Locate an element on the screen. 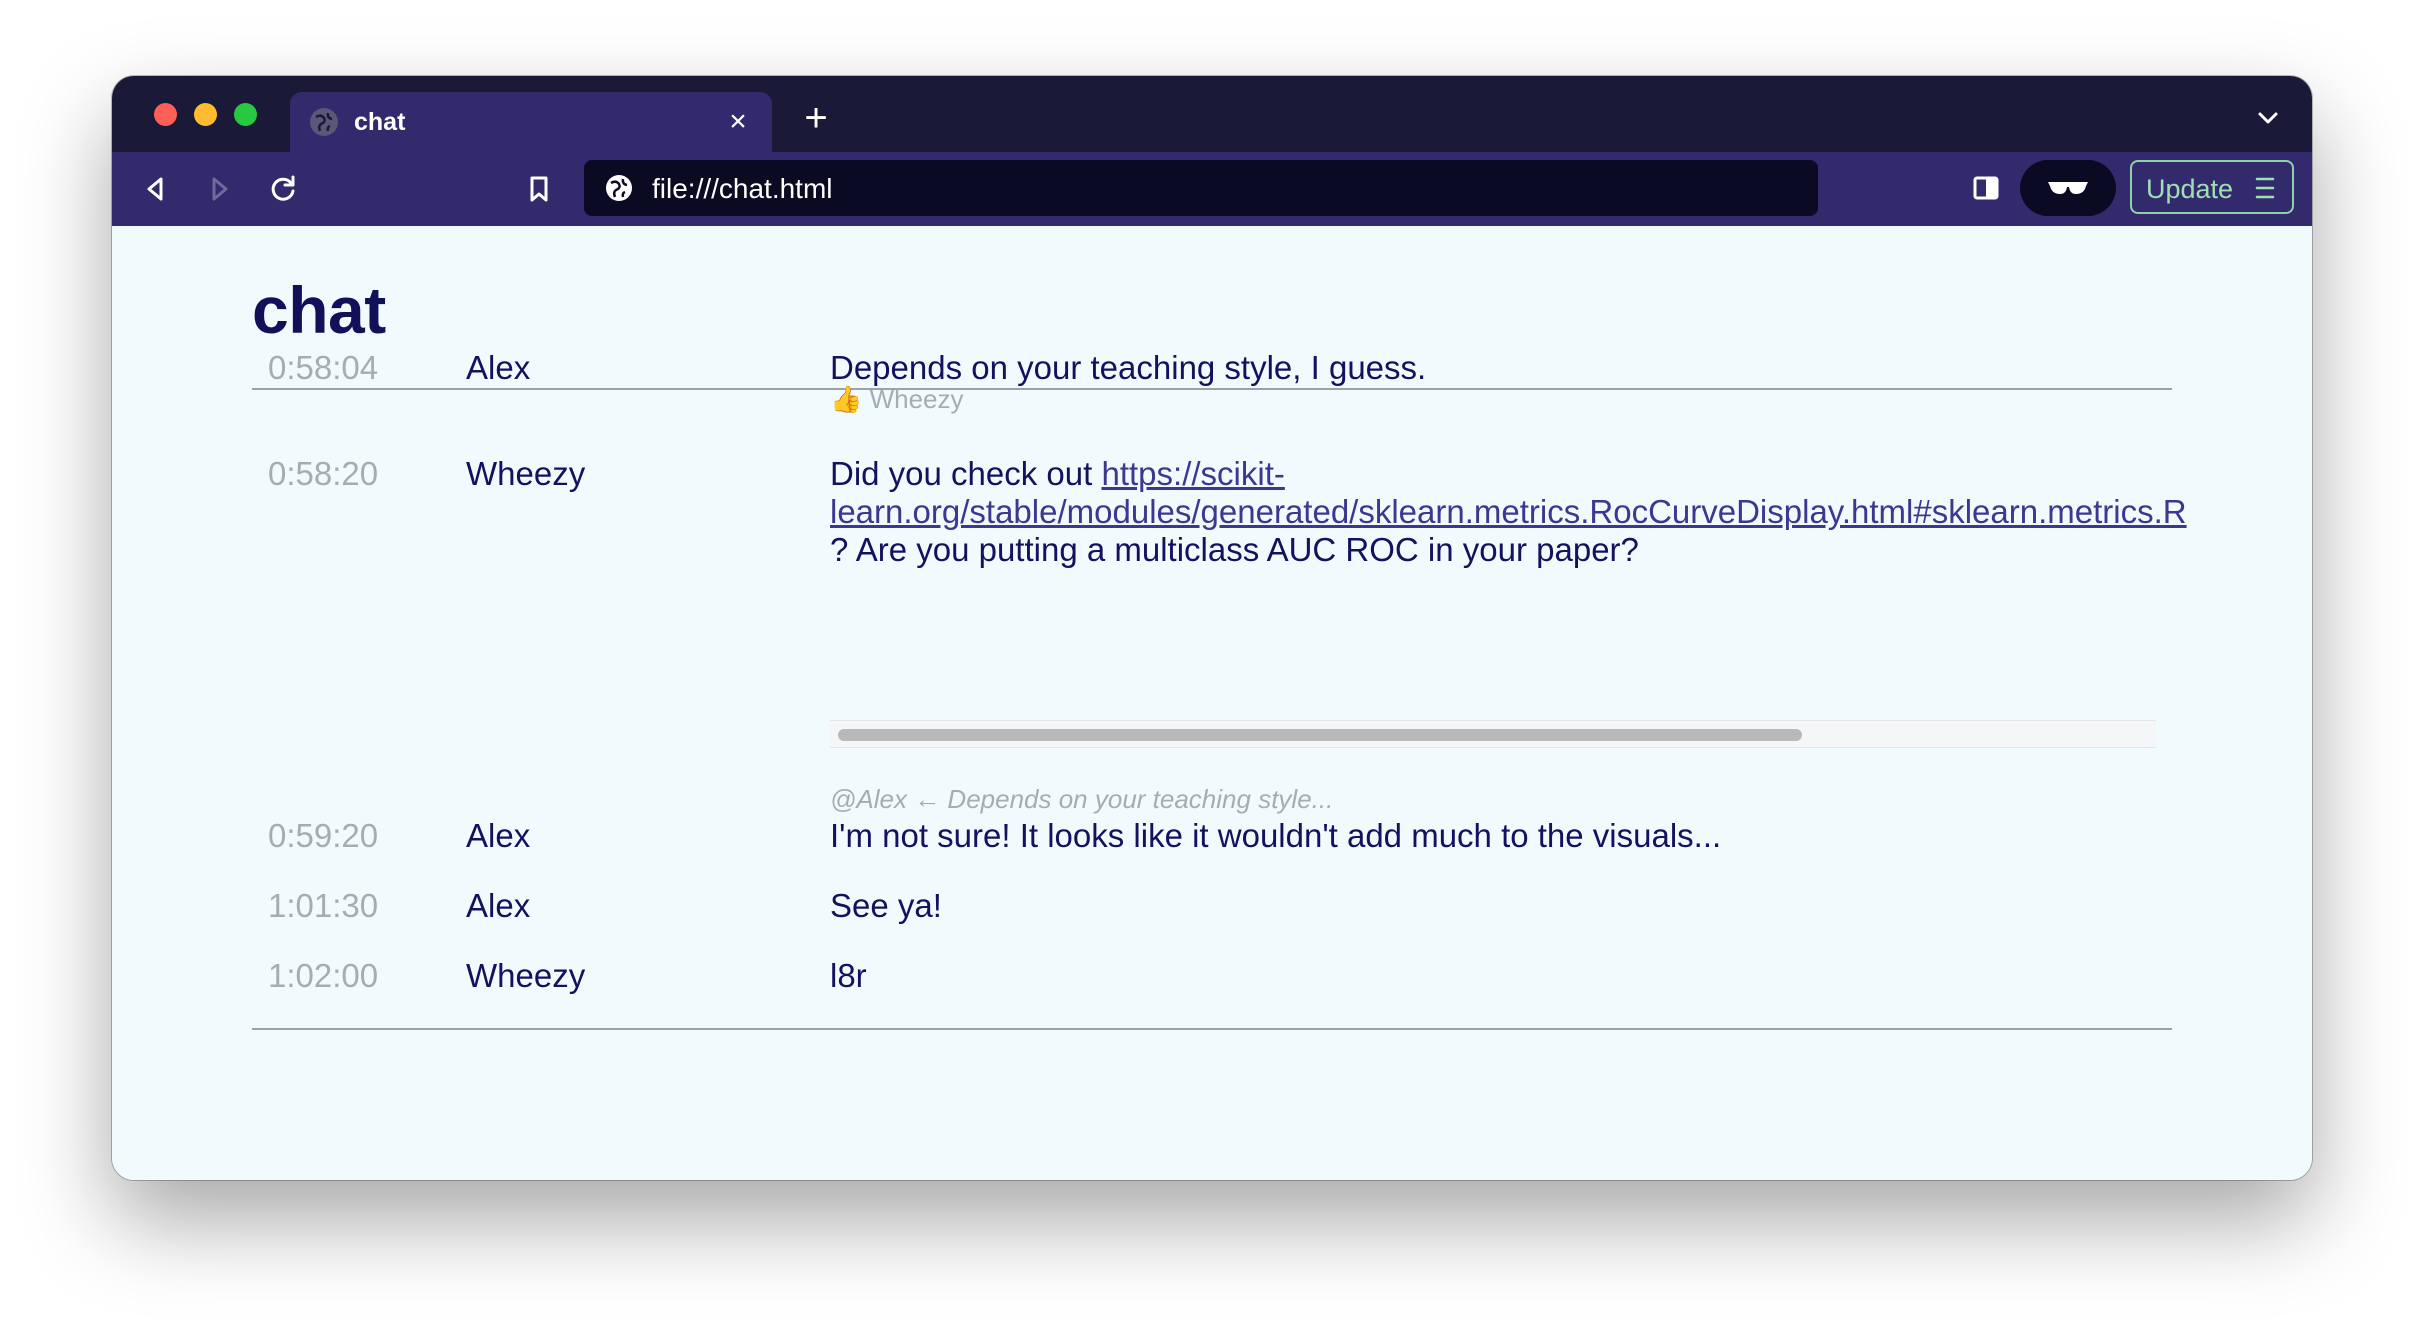 Image resolution: width=2424 pixels, height=1328 pixels. sidebar-icon is located at coordinates (1986, 188).